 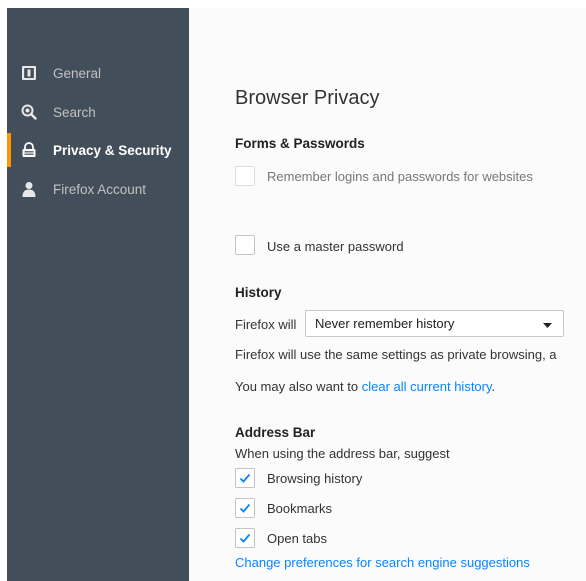 What do you see at coordinates (245, 245) in the screenshot?
I see `master-password-checkbox` at bounding box center [245, 245].